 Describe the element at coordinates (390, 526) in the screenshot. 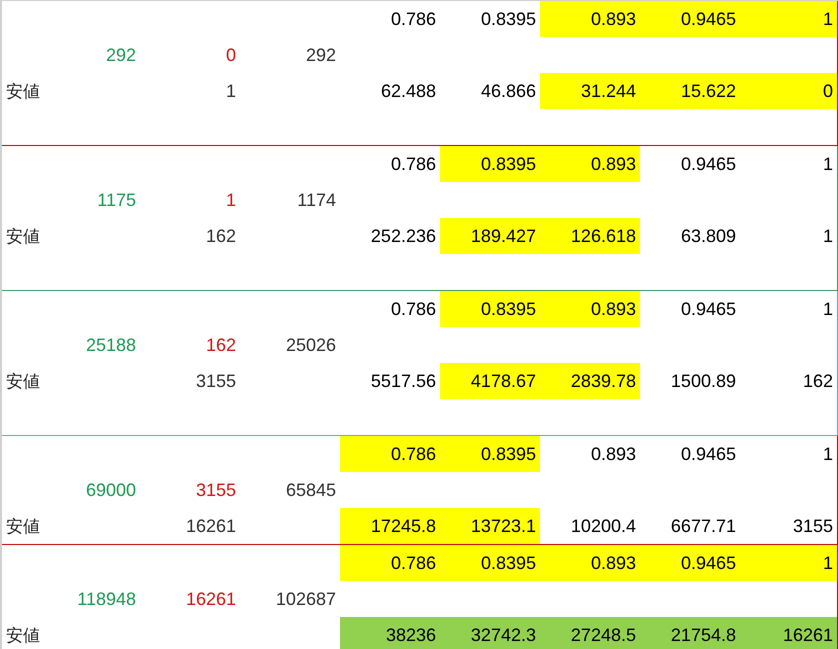

I see `table-cell: 17245.8` at that location.